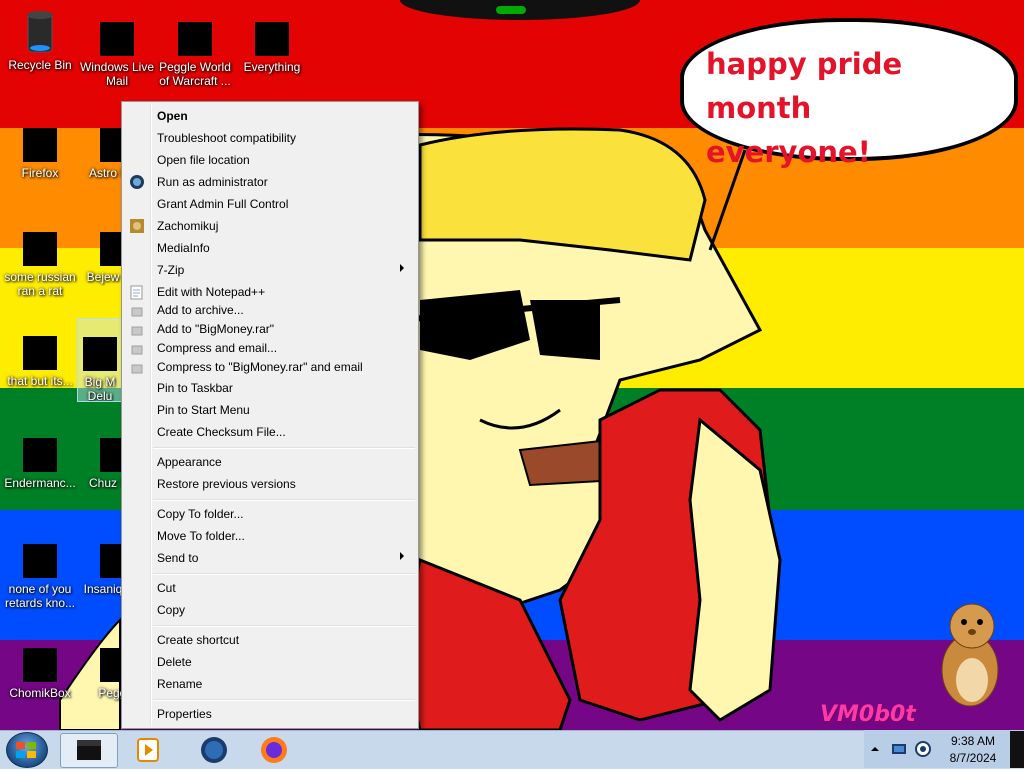  What do you see at coordinates (40, 256) in the screenshot?
I see `desktop-icon-russian-rat: some russian ran a rat` at bounding box center [40, 256].